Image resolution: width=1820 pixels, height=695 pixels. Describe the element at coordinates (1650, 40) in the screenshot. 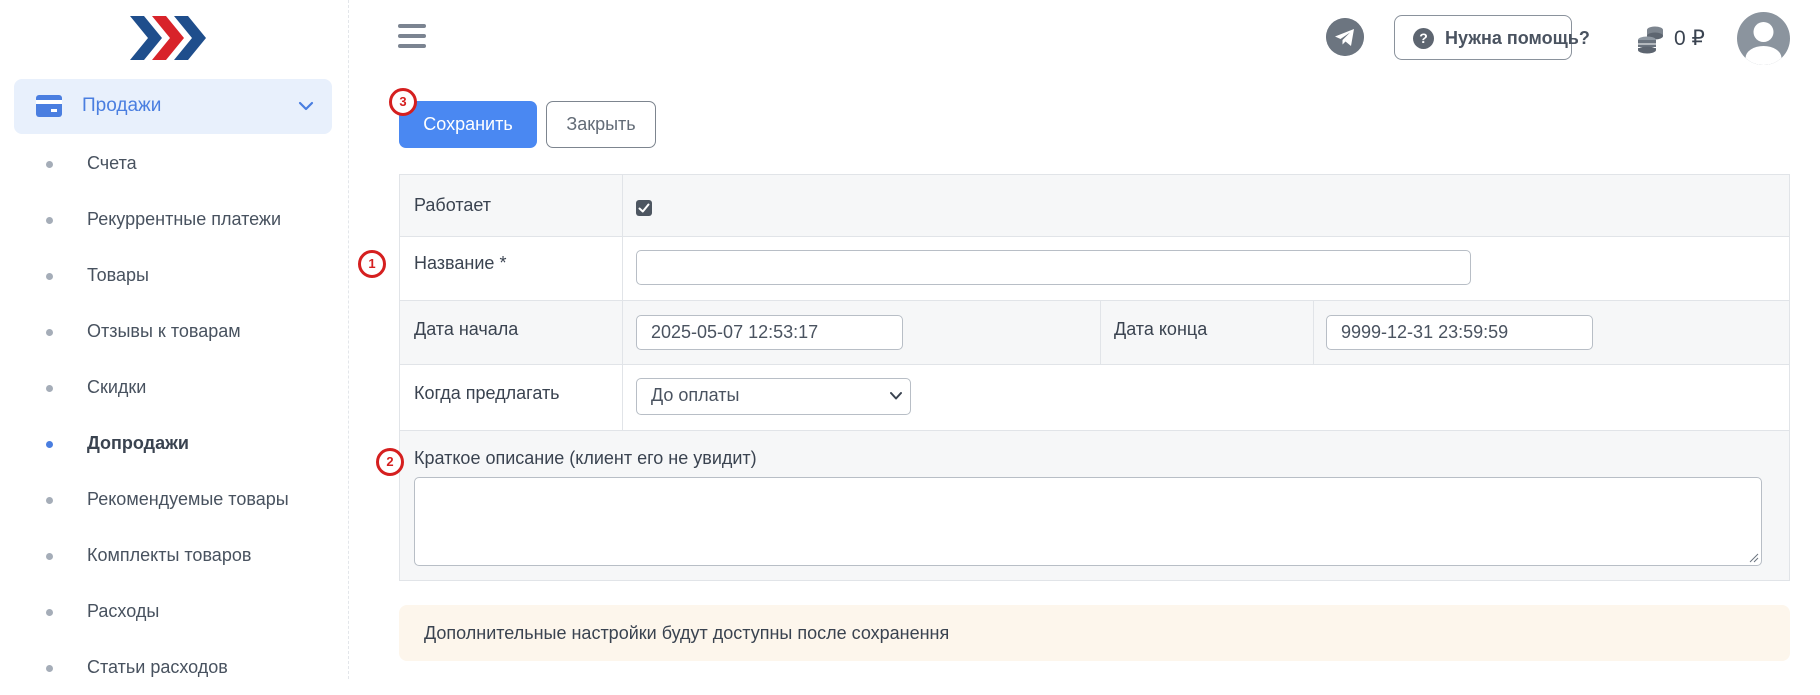

I see `coins-icon` at that location.